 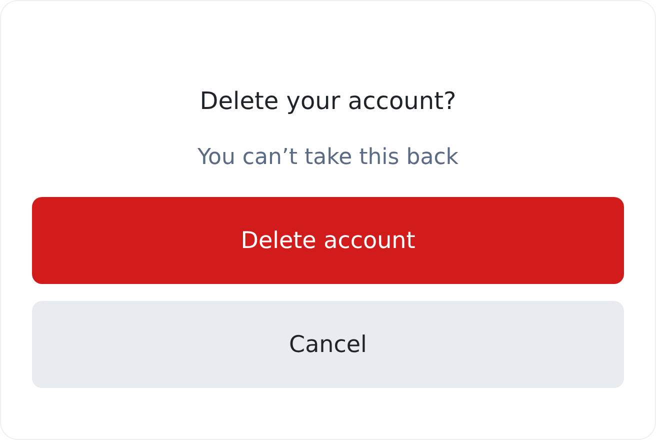 What do you see at coordinates (328, 101) in the screenshot?
I see `dialog-title: Delete your account?` at bounding box center [328, 101].